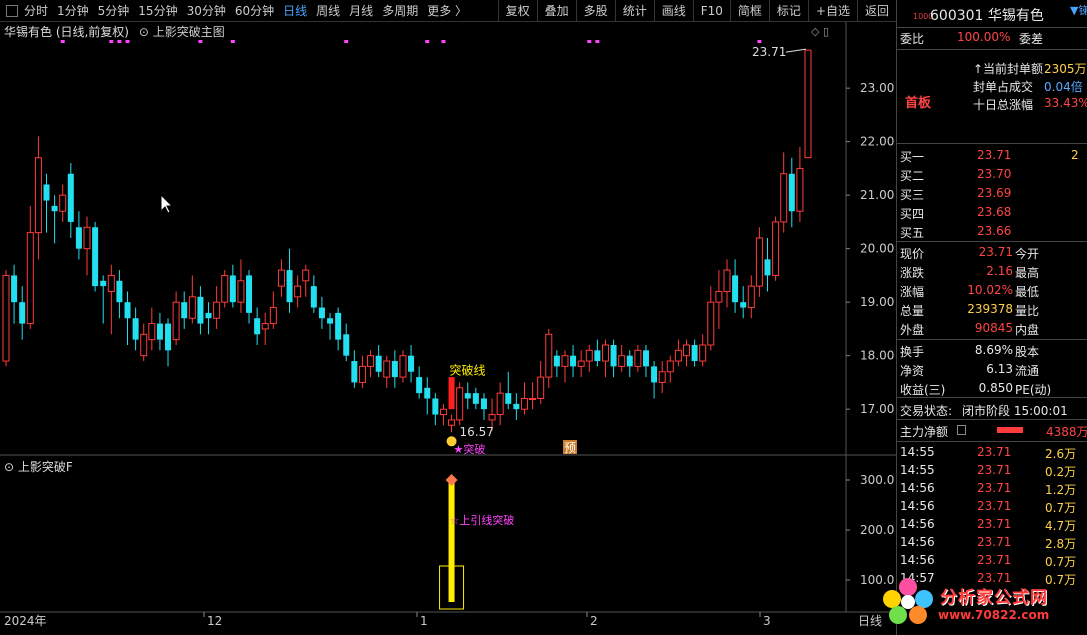 Image resolution: width=1087 pixels, height=635 pixels. I want to click on chart-title: 华锡有色 (日线,前复权) ⊙ 上影突破主图, so click(114, 31).